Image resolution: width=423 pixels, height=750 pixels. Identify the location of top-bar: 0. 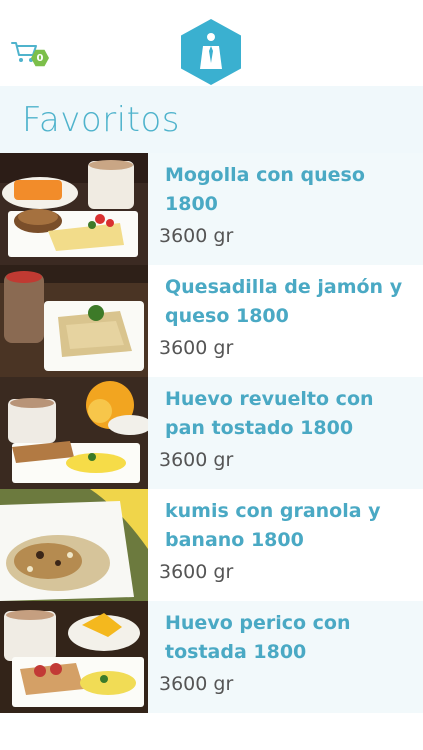
(211, 43).